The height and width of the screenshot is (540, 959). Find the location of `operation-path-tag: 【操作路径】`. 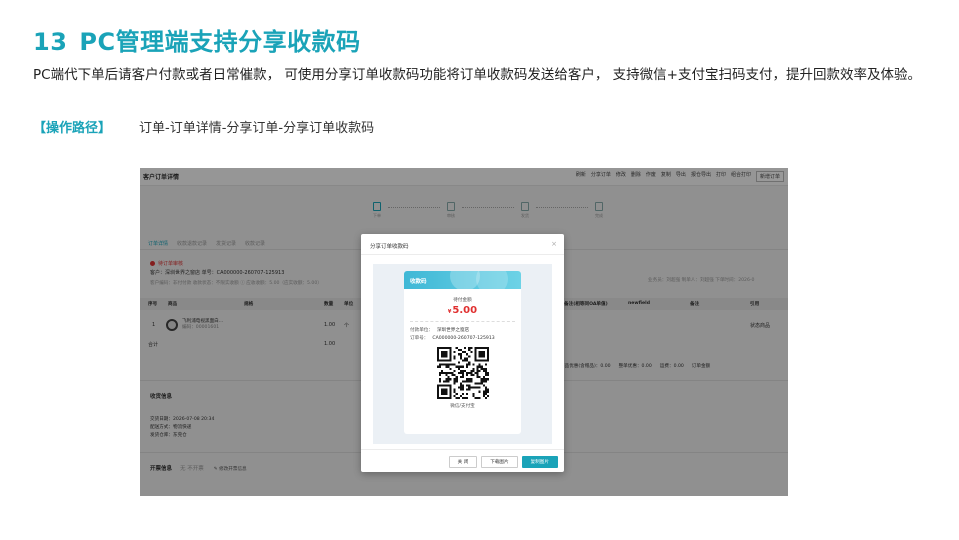

operation-path-tag: 【操作路径】 is located at coordinates (72, 128).